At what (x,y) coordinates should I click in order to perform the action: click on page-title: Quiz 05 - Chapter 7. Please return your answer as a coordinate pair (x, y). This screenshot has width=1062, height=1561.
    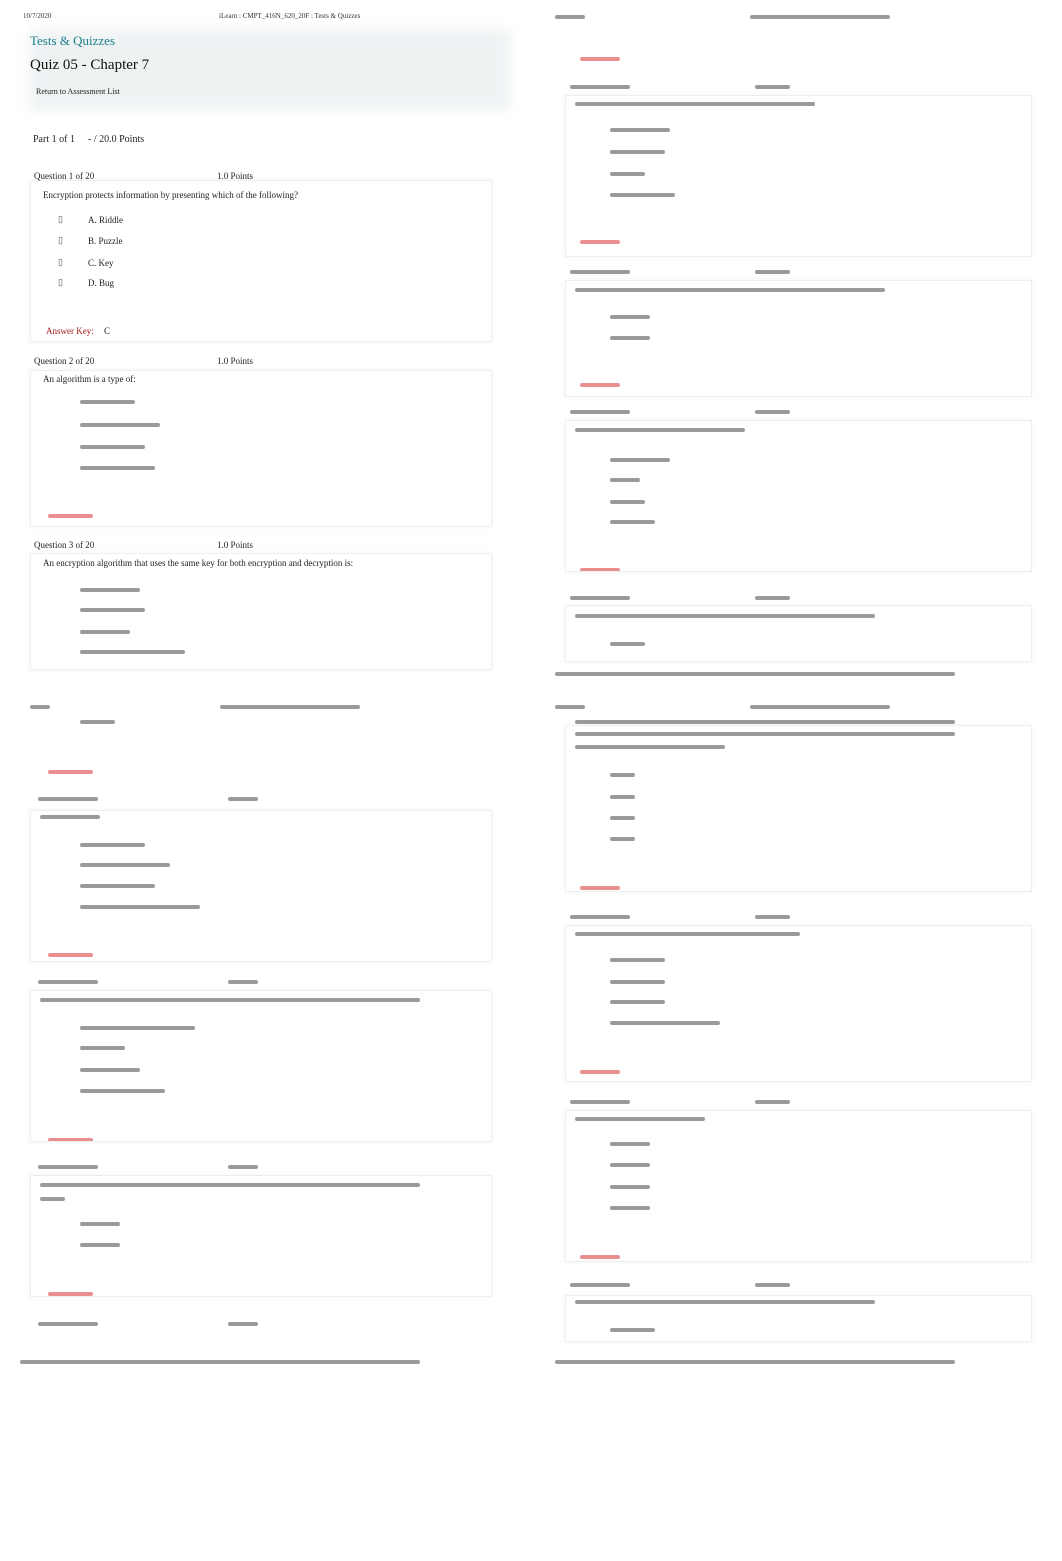
    Looking at the image, I should click on (90, 65).